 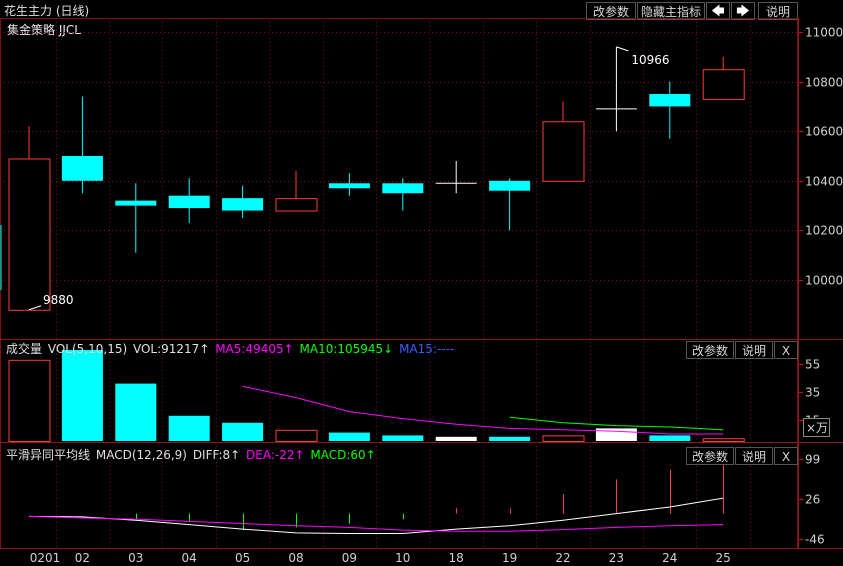 I want to click on macd-indicator: MACD(12,26,9), so click(x=141, y=455).